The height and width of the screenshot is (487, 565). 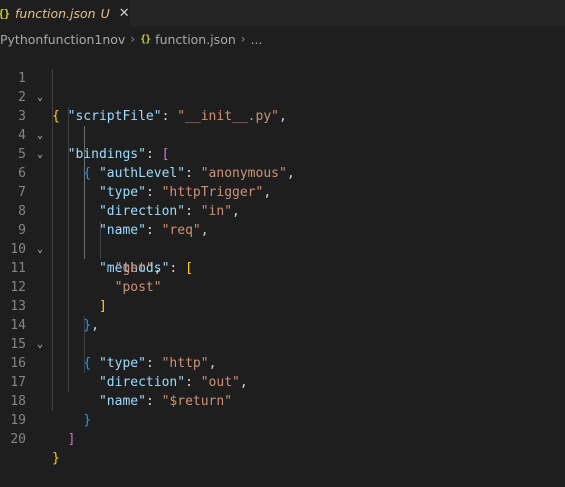 What do you see at coordinates (282, 400) in the screenshot?
I see `code-line: 18 }` at bounding box center [282, 400].